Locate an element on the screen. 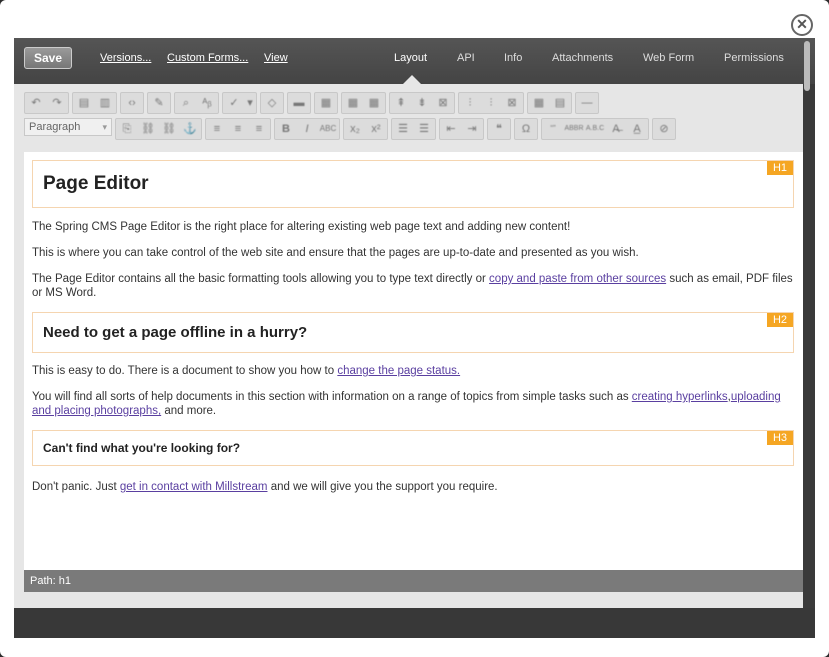 The height and width of the screenshot is (657, 829). active-tab-indicator is located at coordinates (412, 79).